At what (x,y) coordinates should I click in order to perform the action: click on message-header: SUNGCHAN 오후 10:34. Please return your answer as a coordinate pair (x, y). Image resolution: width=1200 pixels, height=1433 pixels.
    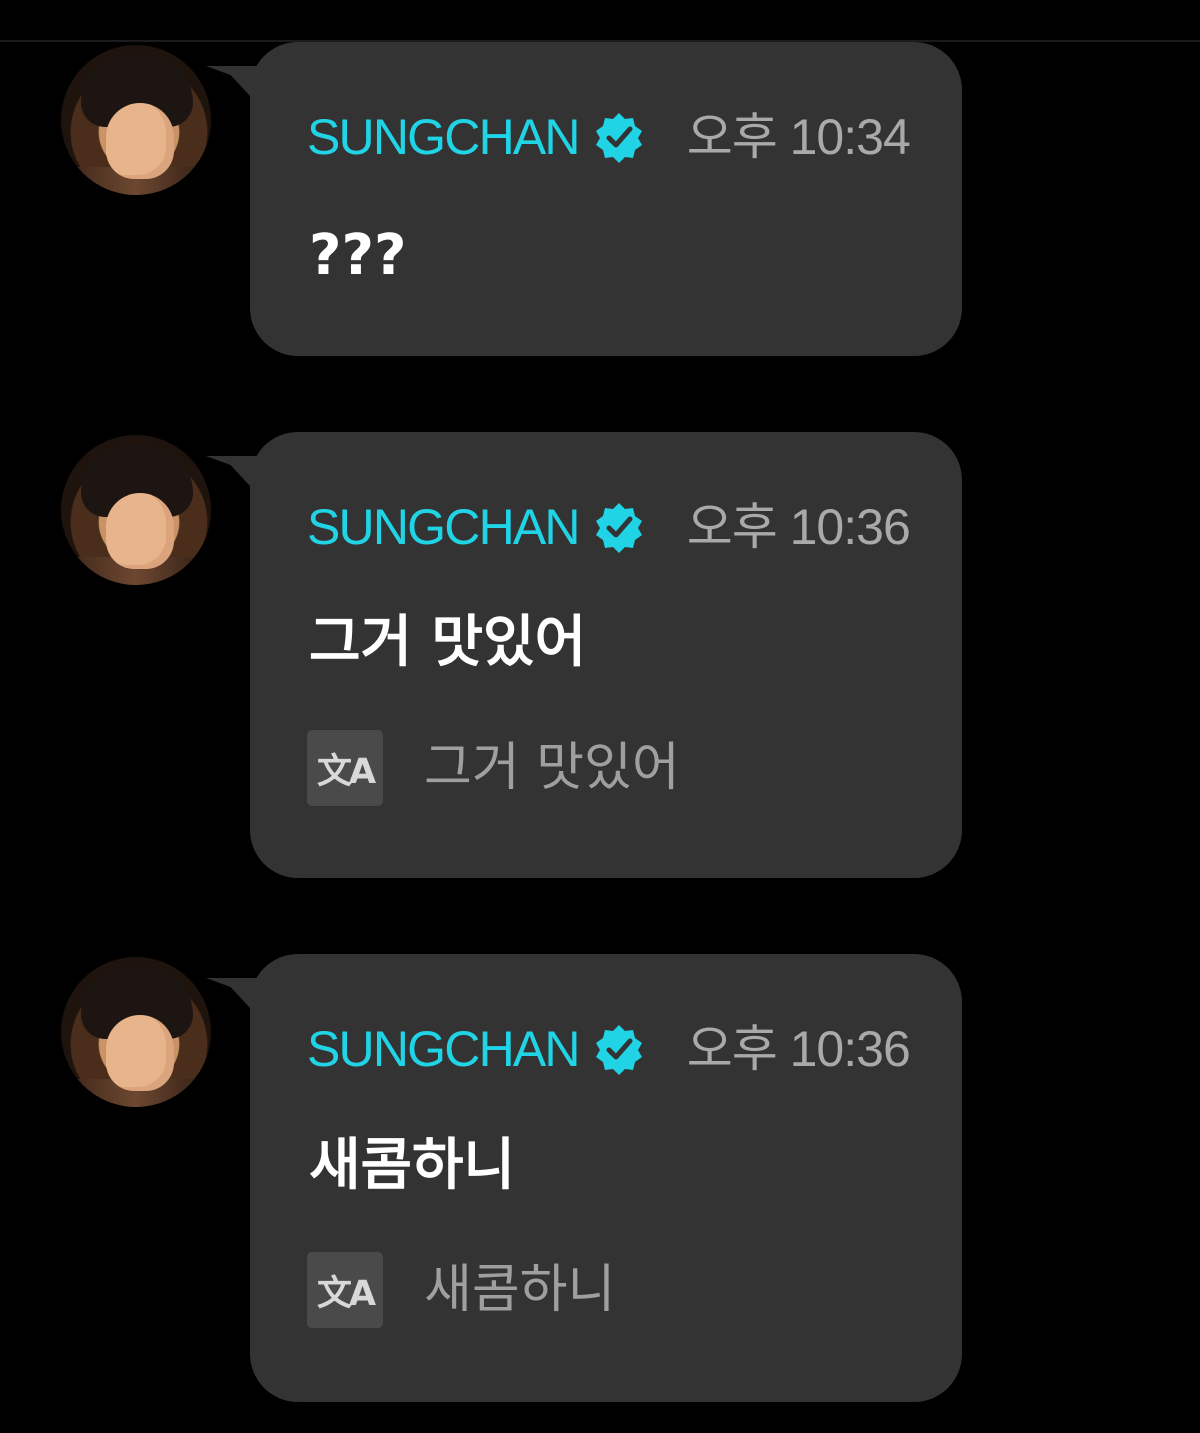
    Looking at the image, I should click on (609, 137).